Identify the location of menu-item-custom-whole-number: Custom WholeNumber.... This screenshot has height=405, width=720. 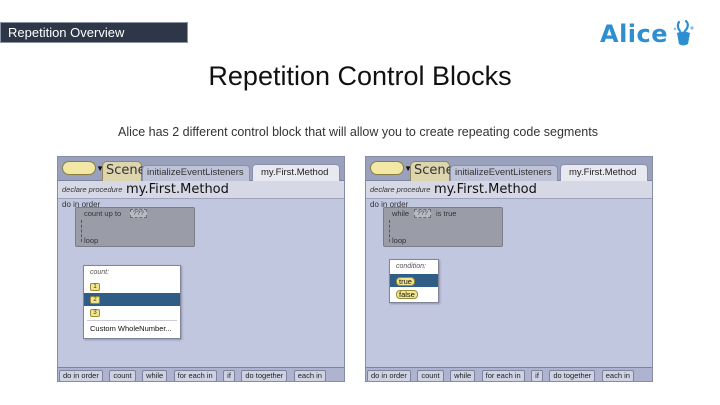
(132, 328).